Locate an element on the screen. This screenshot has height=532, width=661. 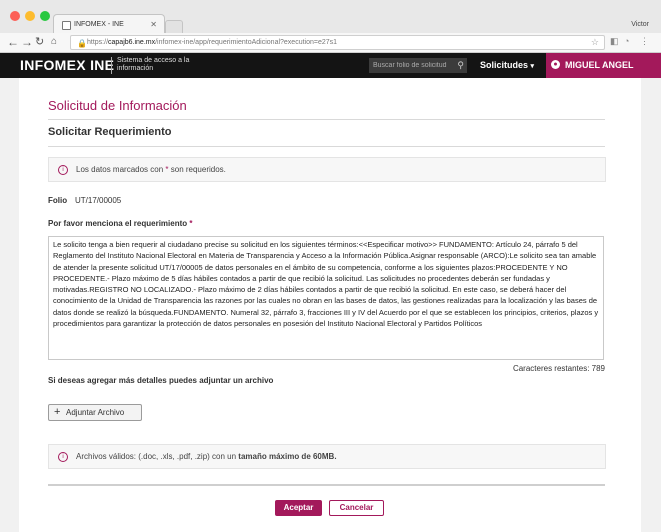
requirement-label: Por favor menciona el requerimiento * is located at coordinates (120, 223).